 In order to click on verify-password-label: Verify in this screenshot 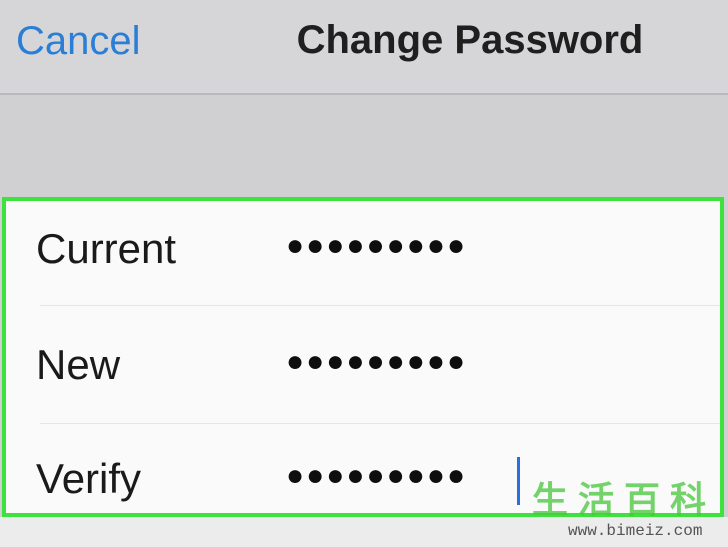, I will do `click(89, 478)`.